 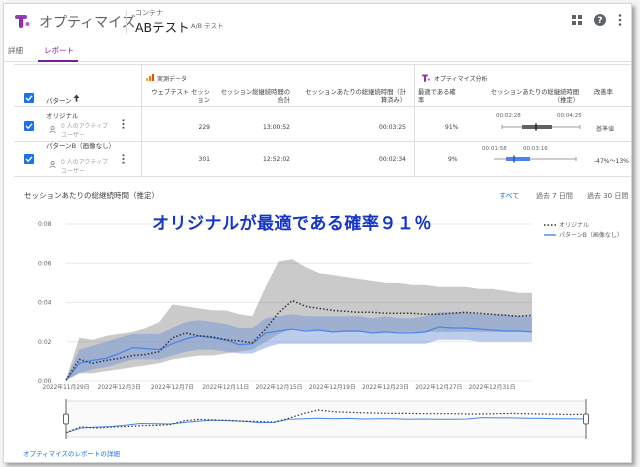 I want to click on total-duration-value: 12:52:02, so click(x=276, y=159).